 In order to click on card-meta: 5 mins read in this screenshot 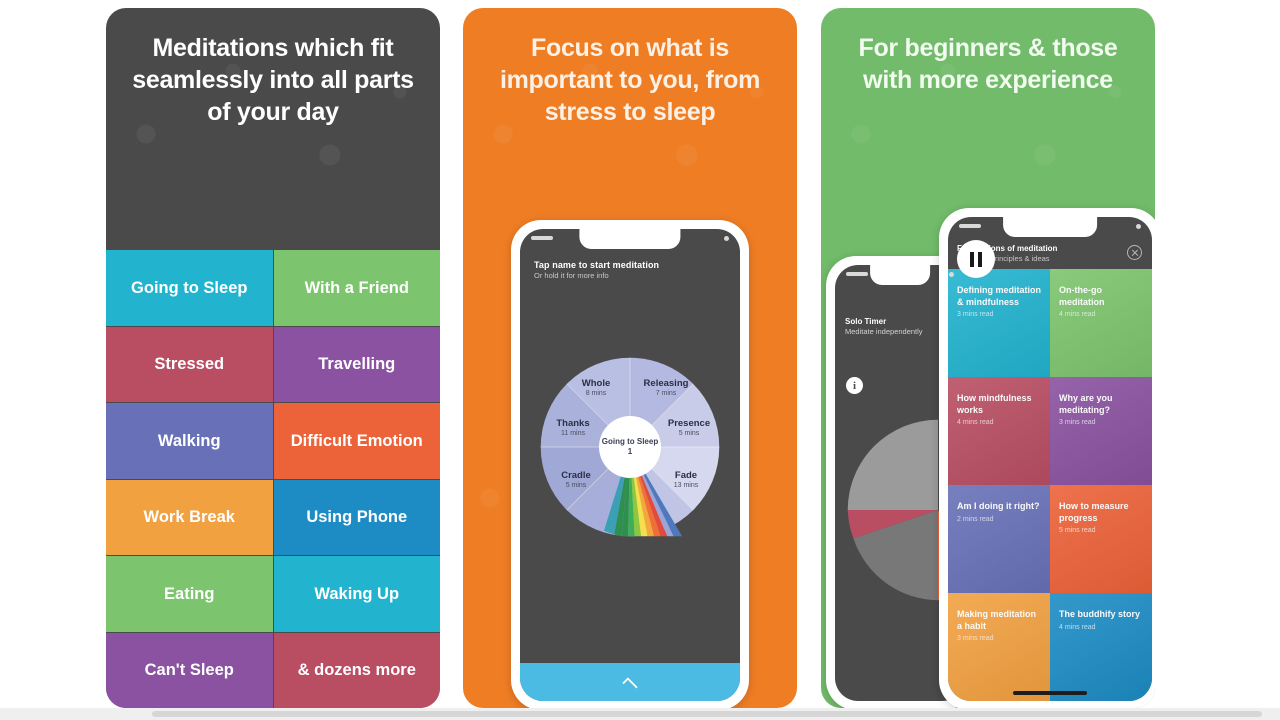, I will do `click(1077, 530)`.